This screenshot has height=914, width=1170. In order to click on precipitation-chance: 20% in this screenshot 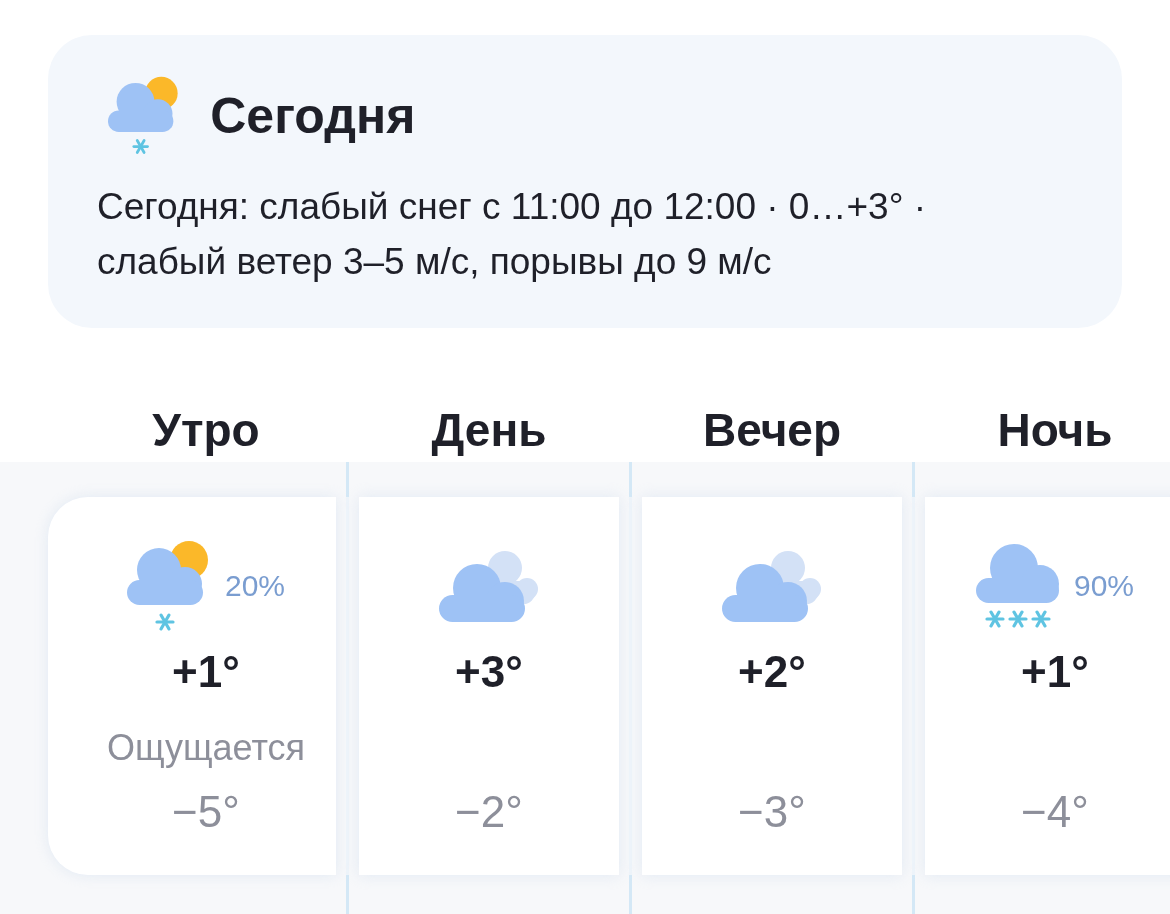, I will do `click(254, 586)`.